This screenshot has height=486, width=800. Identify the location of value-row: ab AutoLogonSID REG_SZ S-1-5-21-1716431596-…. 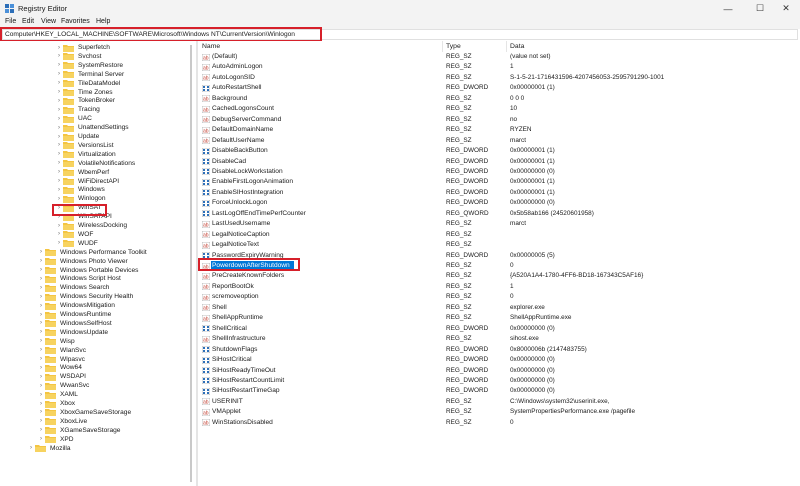
(499, 78).